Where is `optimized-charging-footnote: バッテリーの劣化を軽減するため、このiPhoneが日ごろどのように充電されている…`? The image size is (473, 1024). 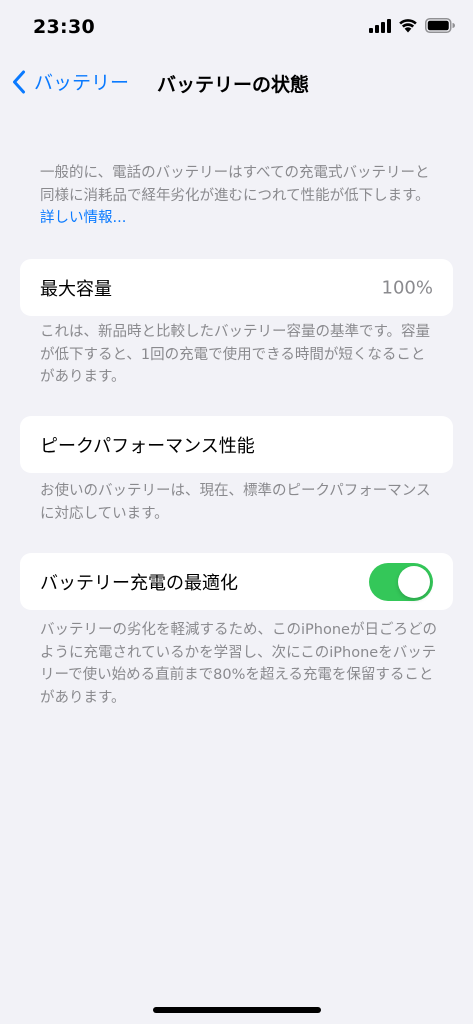
optimized-charging-footnote: バッテリーの劣化を軽減するため、このiPhoneが日ごろどのように充電されている… is located at coordinates (238, 664).